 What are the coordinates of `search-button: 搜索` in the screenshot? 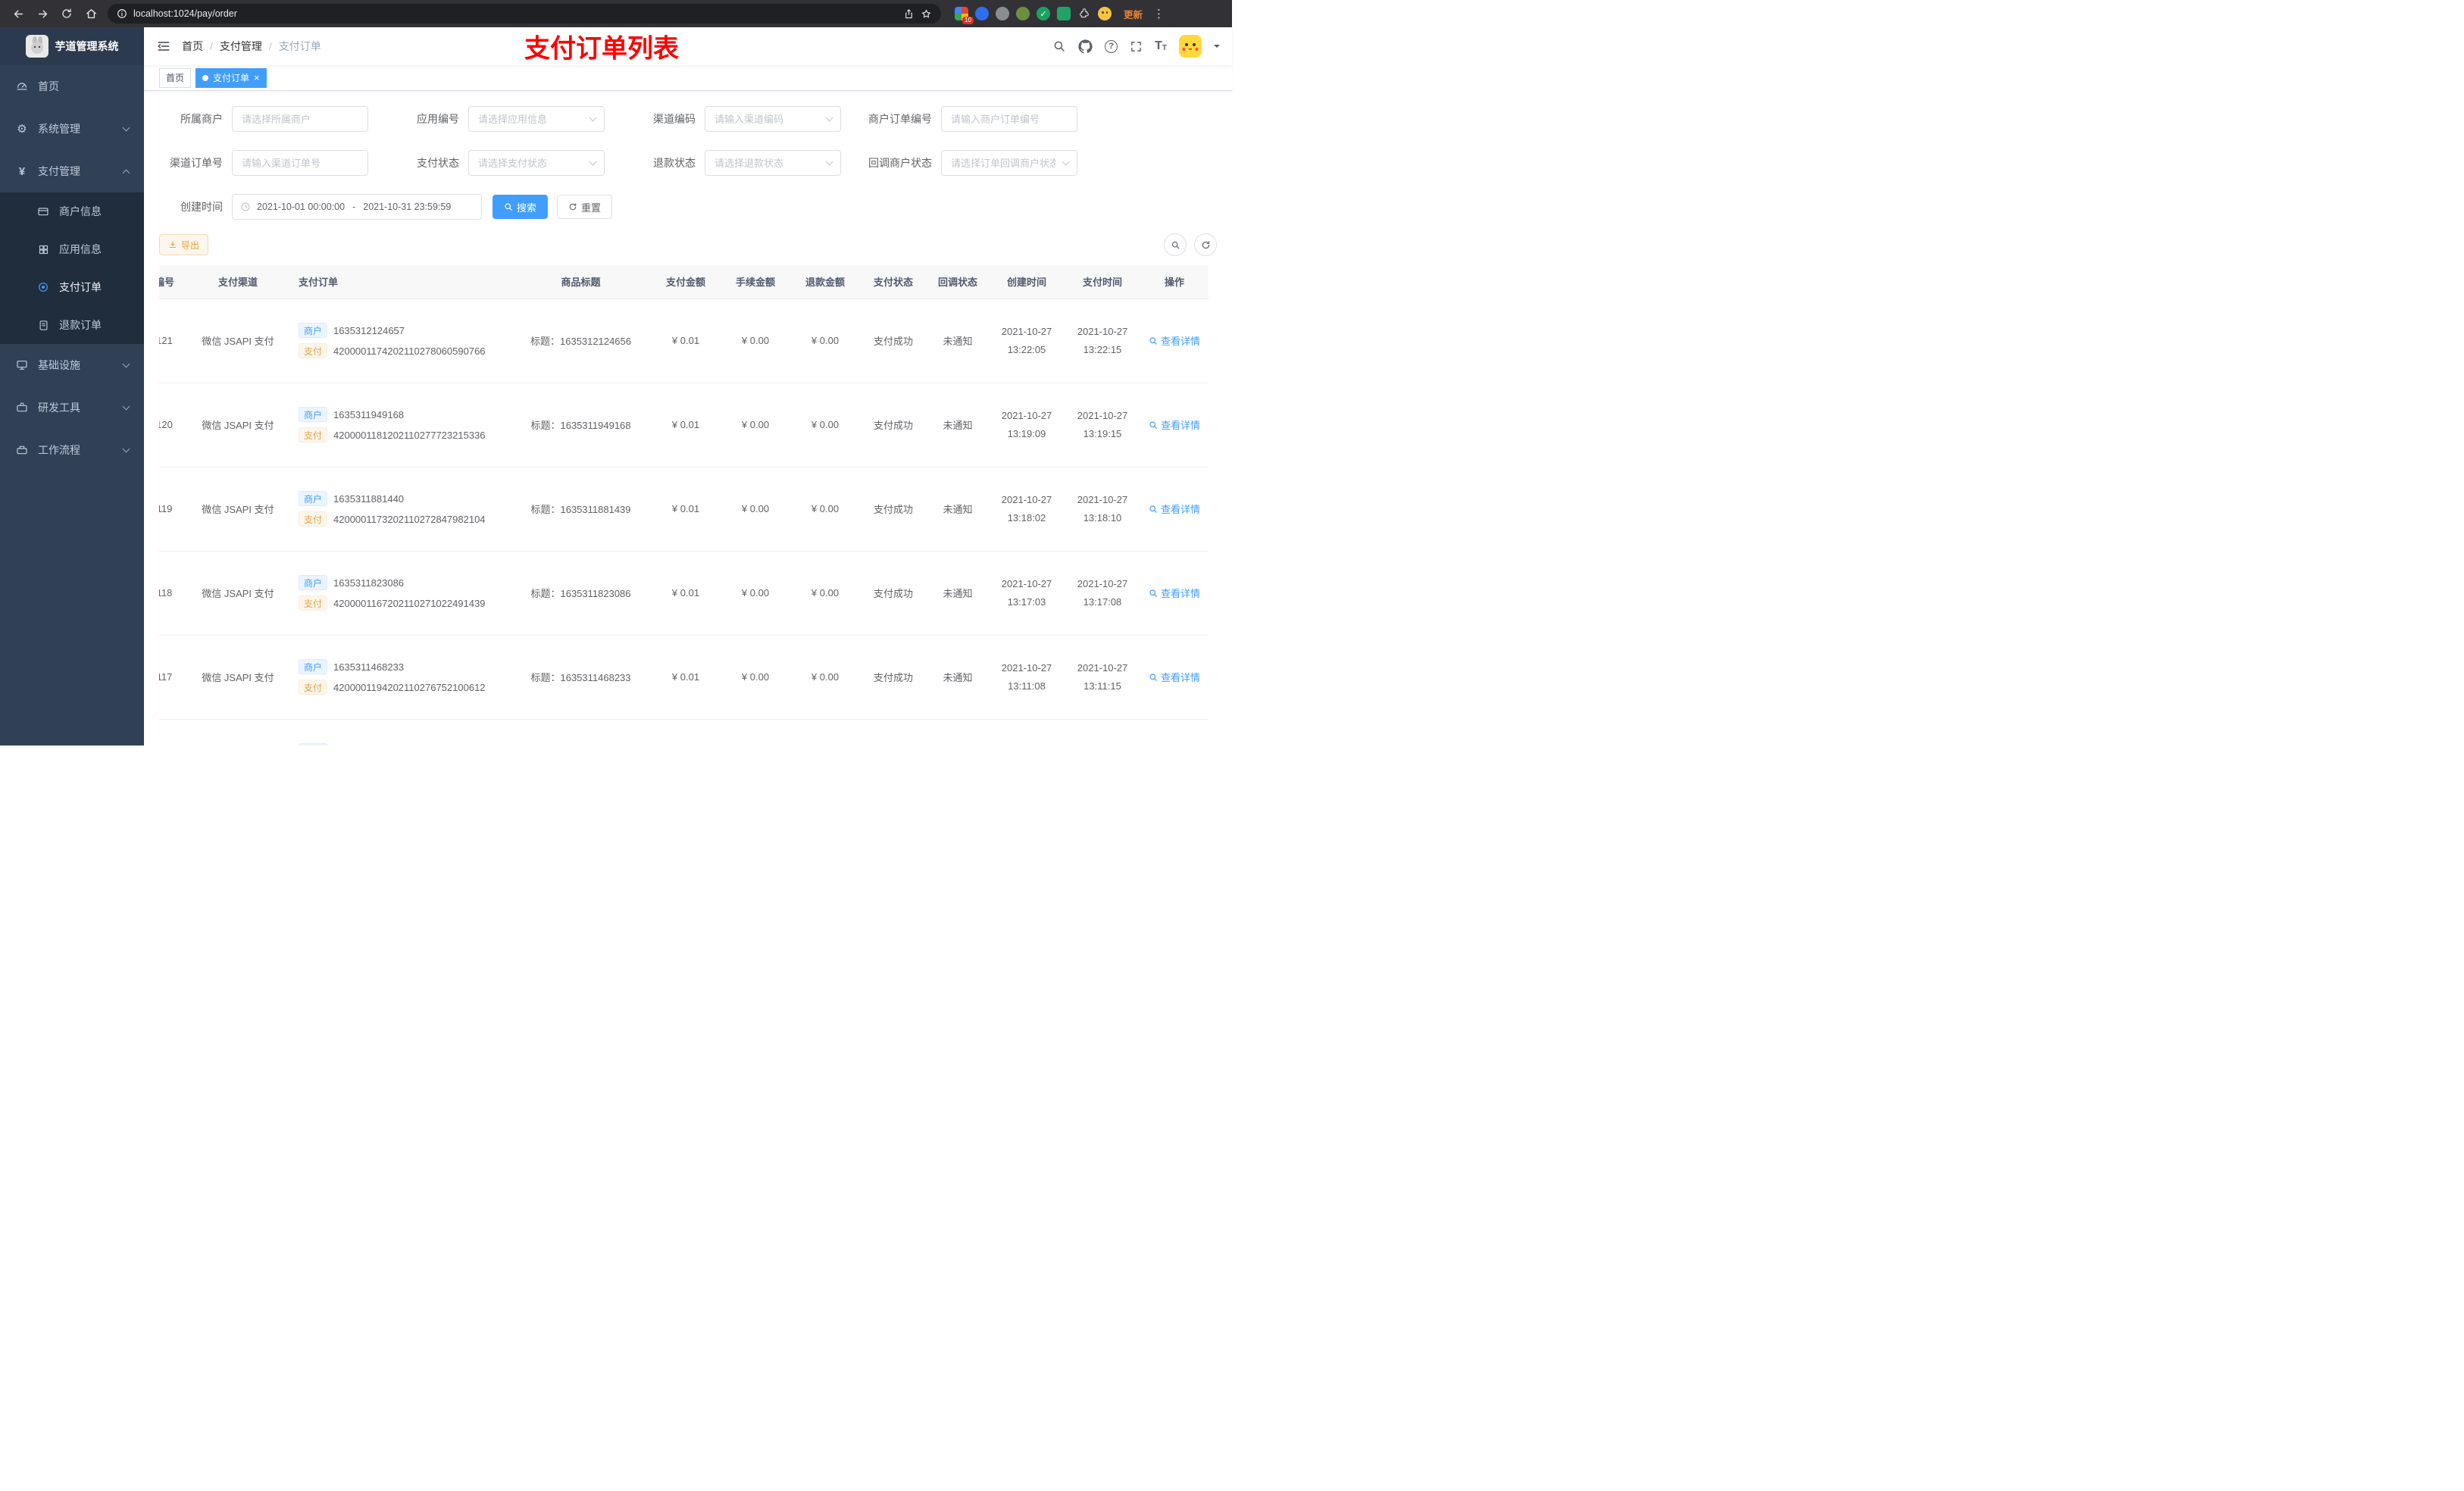 It's located at (520, 207).